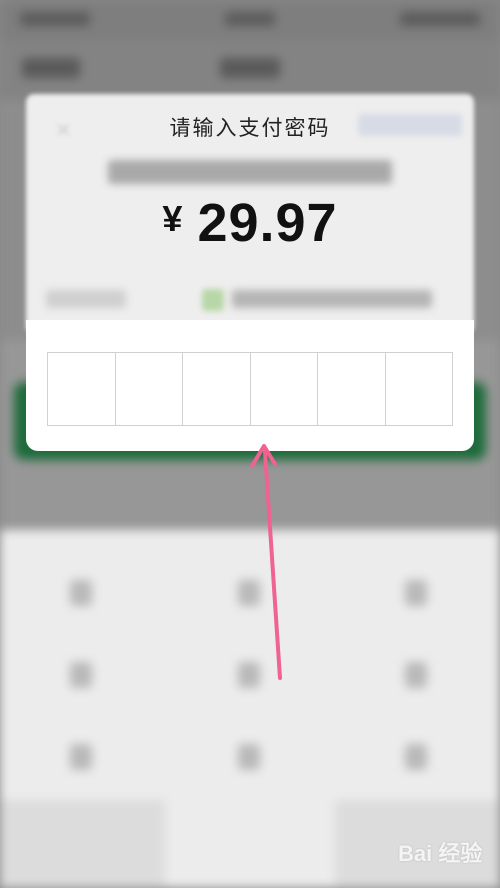 The image size is (500, 888). I want to click on watermark: Bai 经验, so click(421, 850).